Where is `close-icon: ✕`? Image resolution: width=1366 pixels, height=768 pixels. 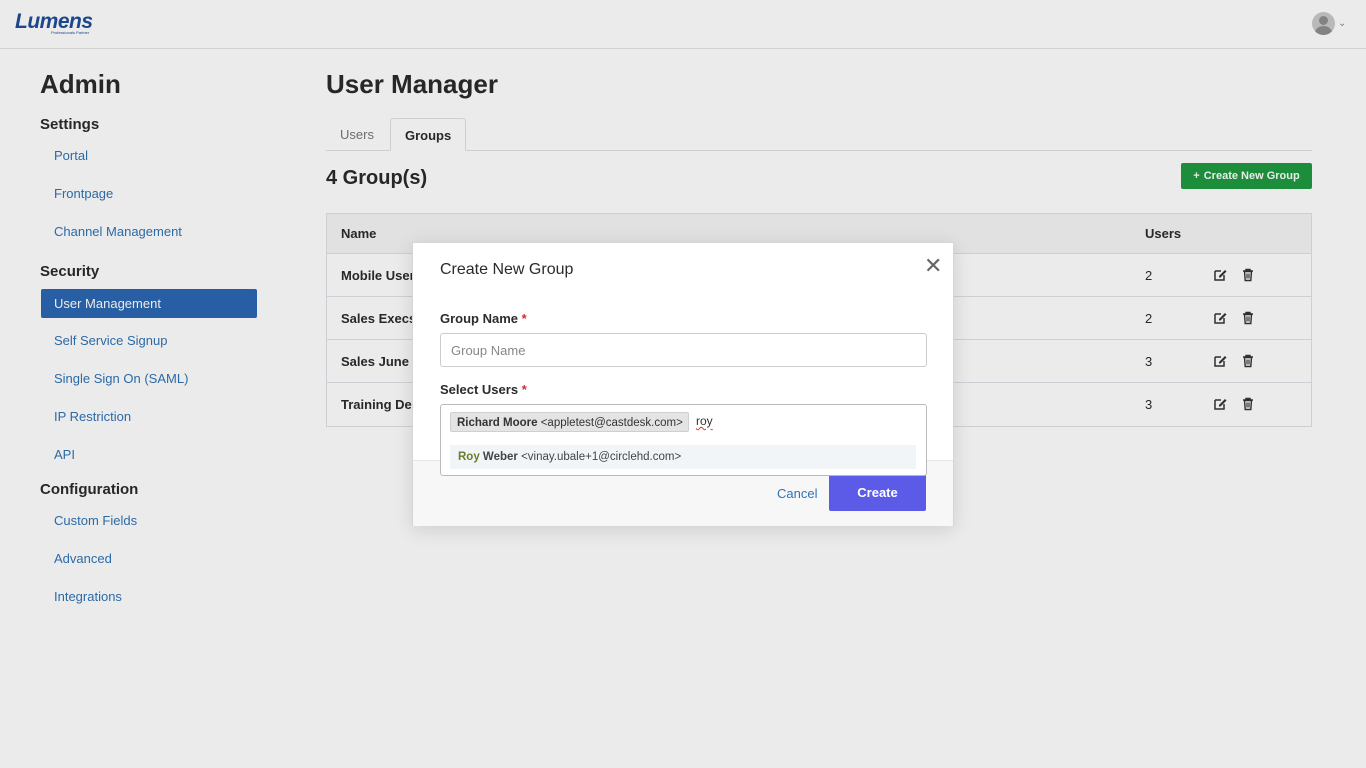
close-icon: ✕ is located at coordinates (933, 266).